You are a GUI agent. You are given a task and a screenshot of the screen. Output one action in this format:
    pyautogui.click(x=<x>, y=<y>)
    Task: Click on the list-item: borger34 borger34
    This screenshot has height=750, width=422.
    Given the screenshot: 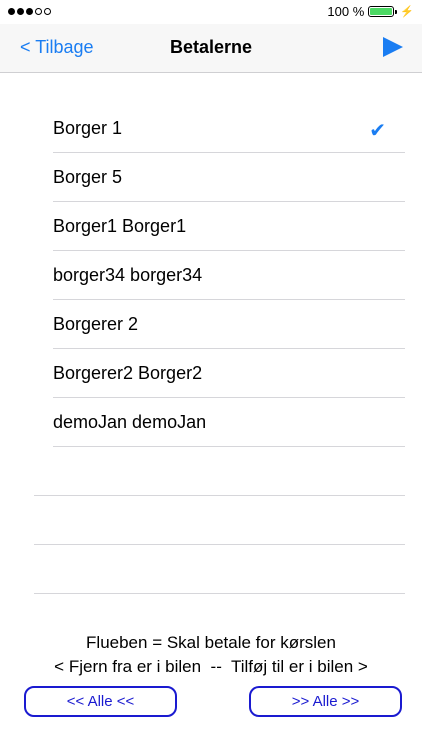 What is the action you would take?
    pyautogui.click(x=211, y=275)
    